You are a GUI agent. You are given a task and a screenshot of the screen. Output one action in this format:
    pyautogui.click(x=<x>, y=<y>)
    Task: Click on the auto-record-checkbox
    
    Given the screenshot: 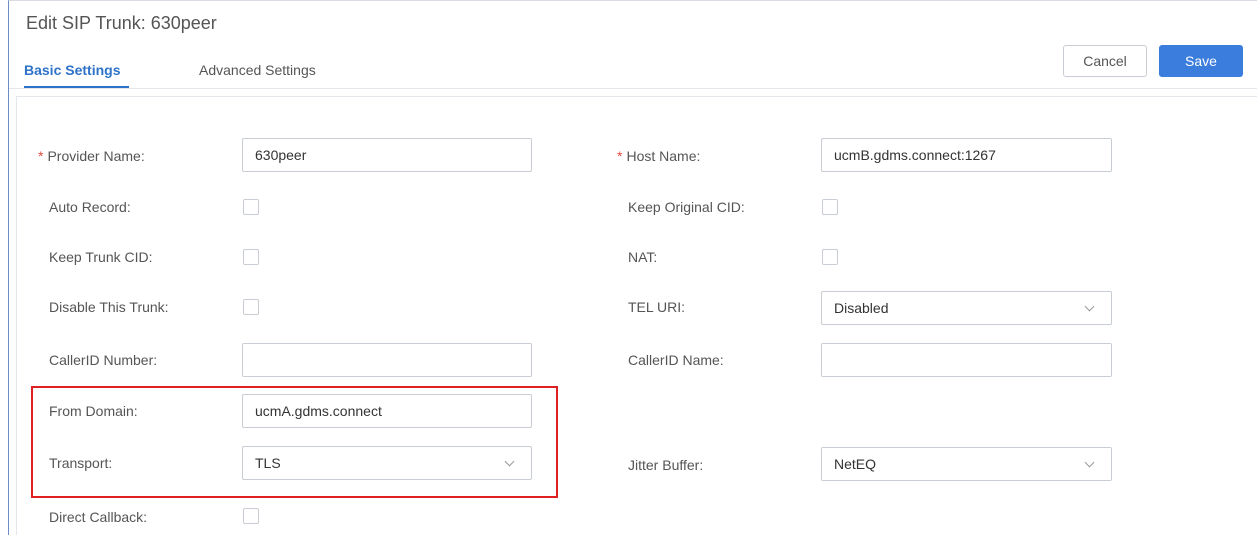 What is the action you would take?
    pyautogui.click(x=251, y=207)
    